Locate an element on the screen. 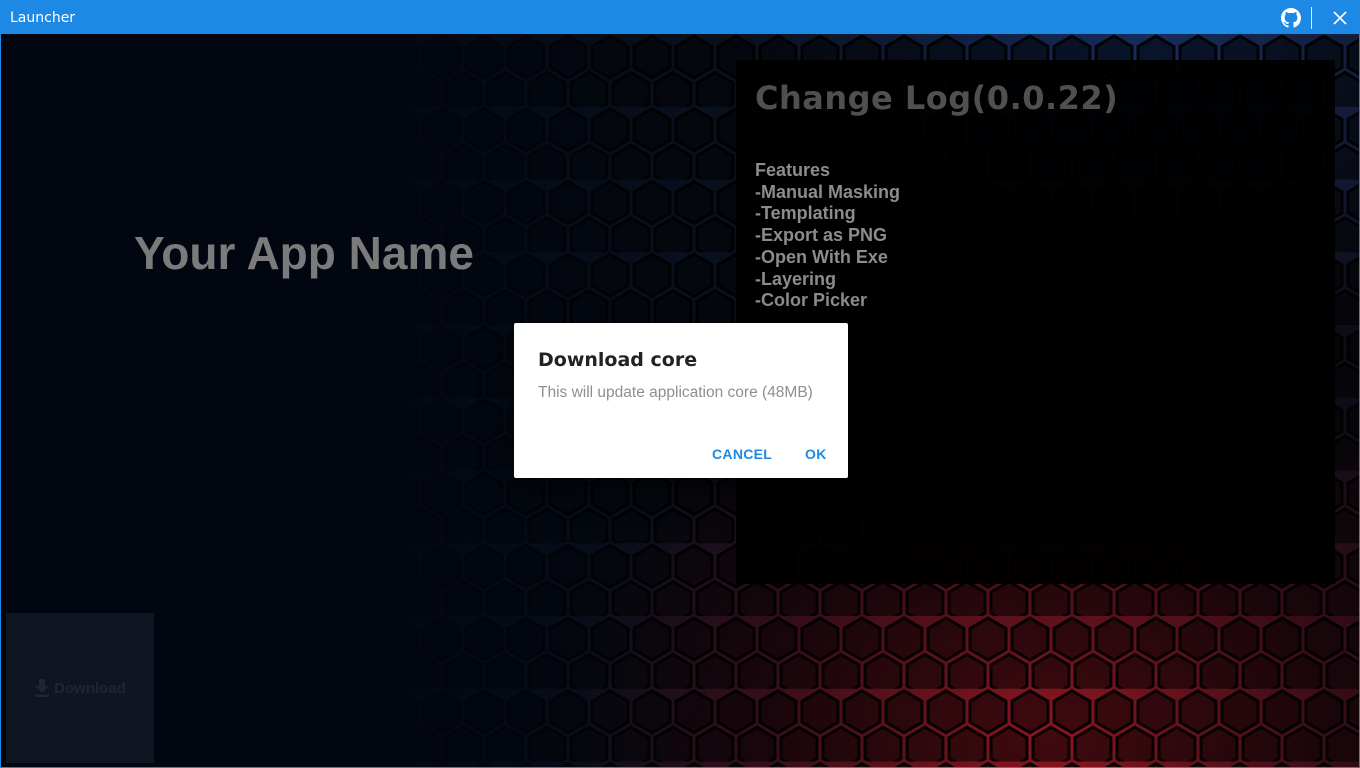 Image resolution: width=1360 pixels, height=768 pixels. close-button is located at coordinates (1340, 18).